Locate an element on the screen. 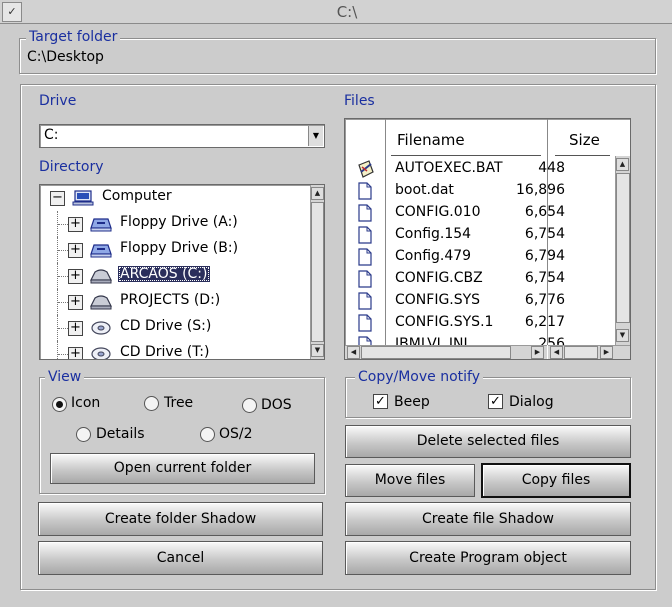  target-folder-label: Target folder is located at coordinates (73, 37).